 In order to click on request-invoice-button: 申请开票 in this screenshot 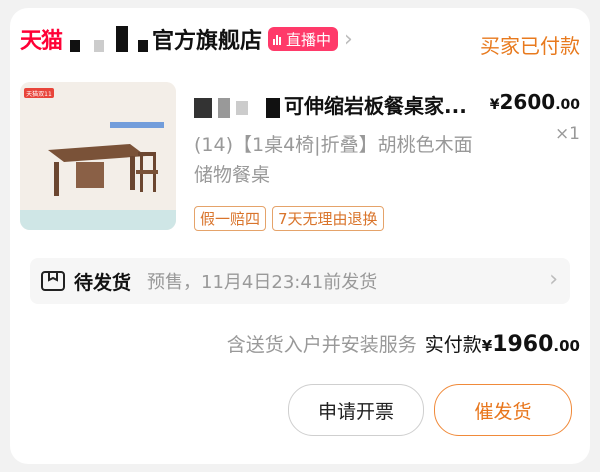, I will do `click(356, 410)`.